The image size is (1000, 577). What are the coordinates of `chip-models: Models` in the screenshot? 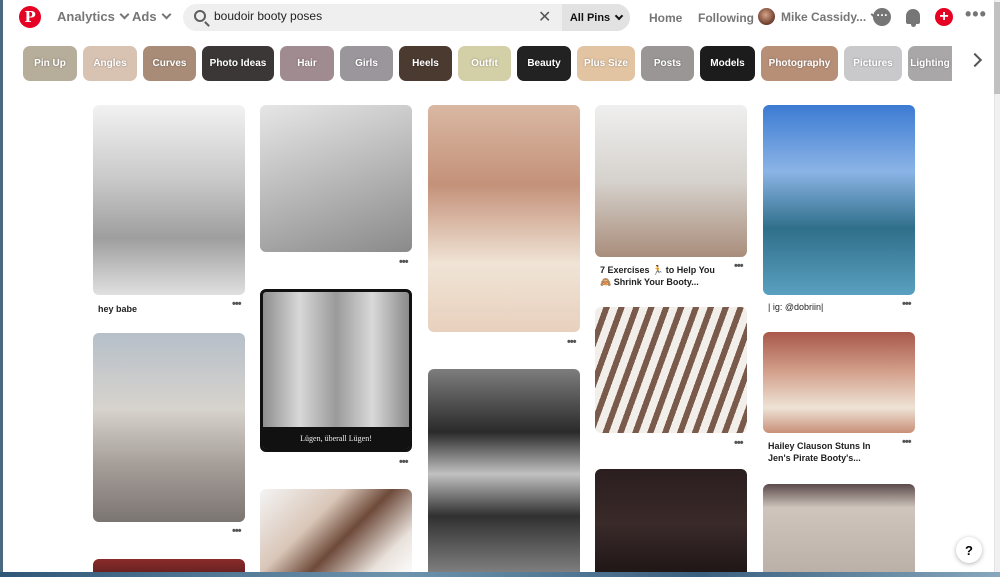 It's located at (727, 63).